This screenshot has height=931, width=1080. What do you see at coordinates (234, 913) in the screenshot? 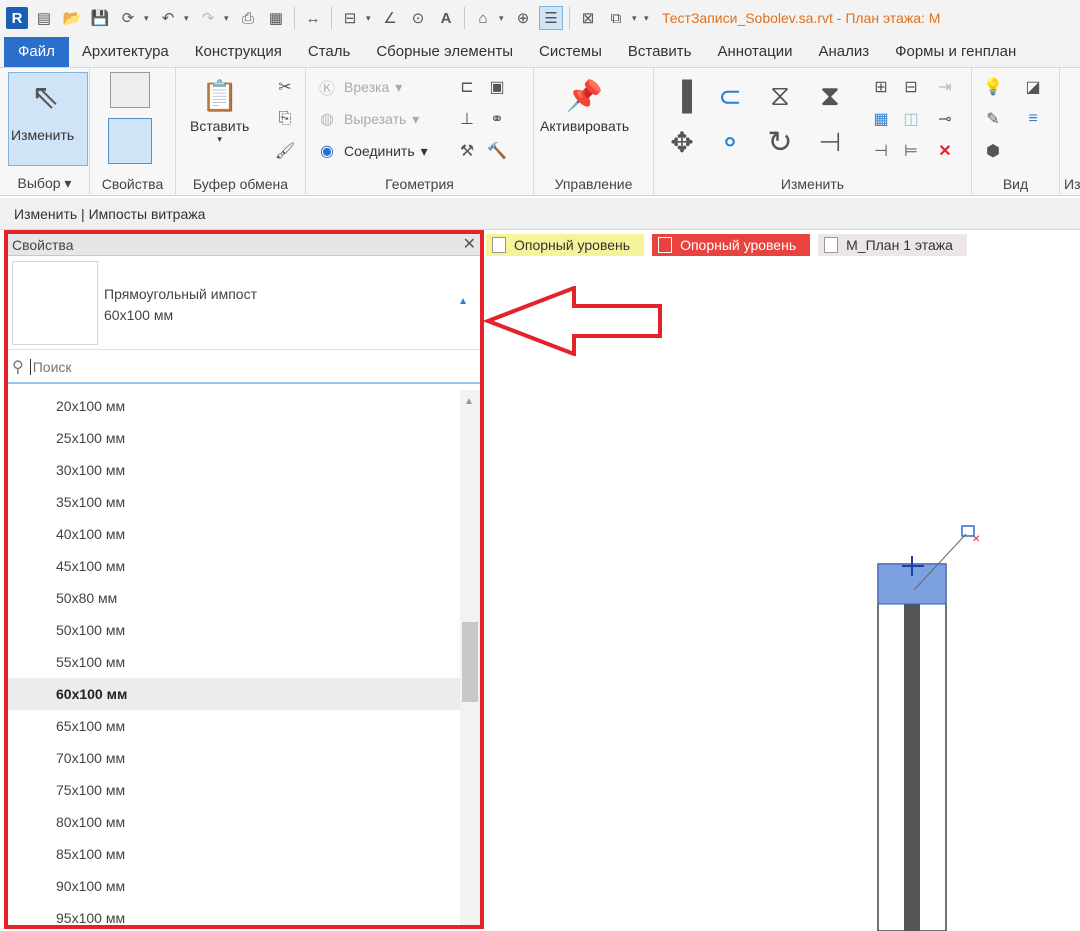
I see `list-item: 95x100 мм` at bounding box center [234, 913].